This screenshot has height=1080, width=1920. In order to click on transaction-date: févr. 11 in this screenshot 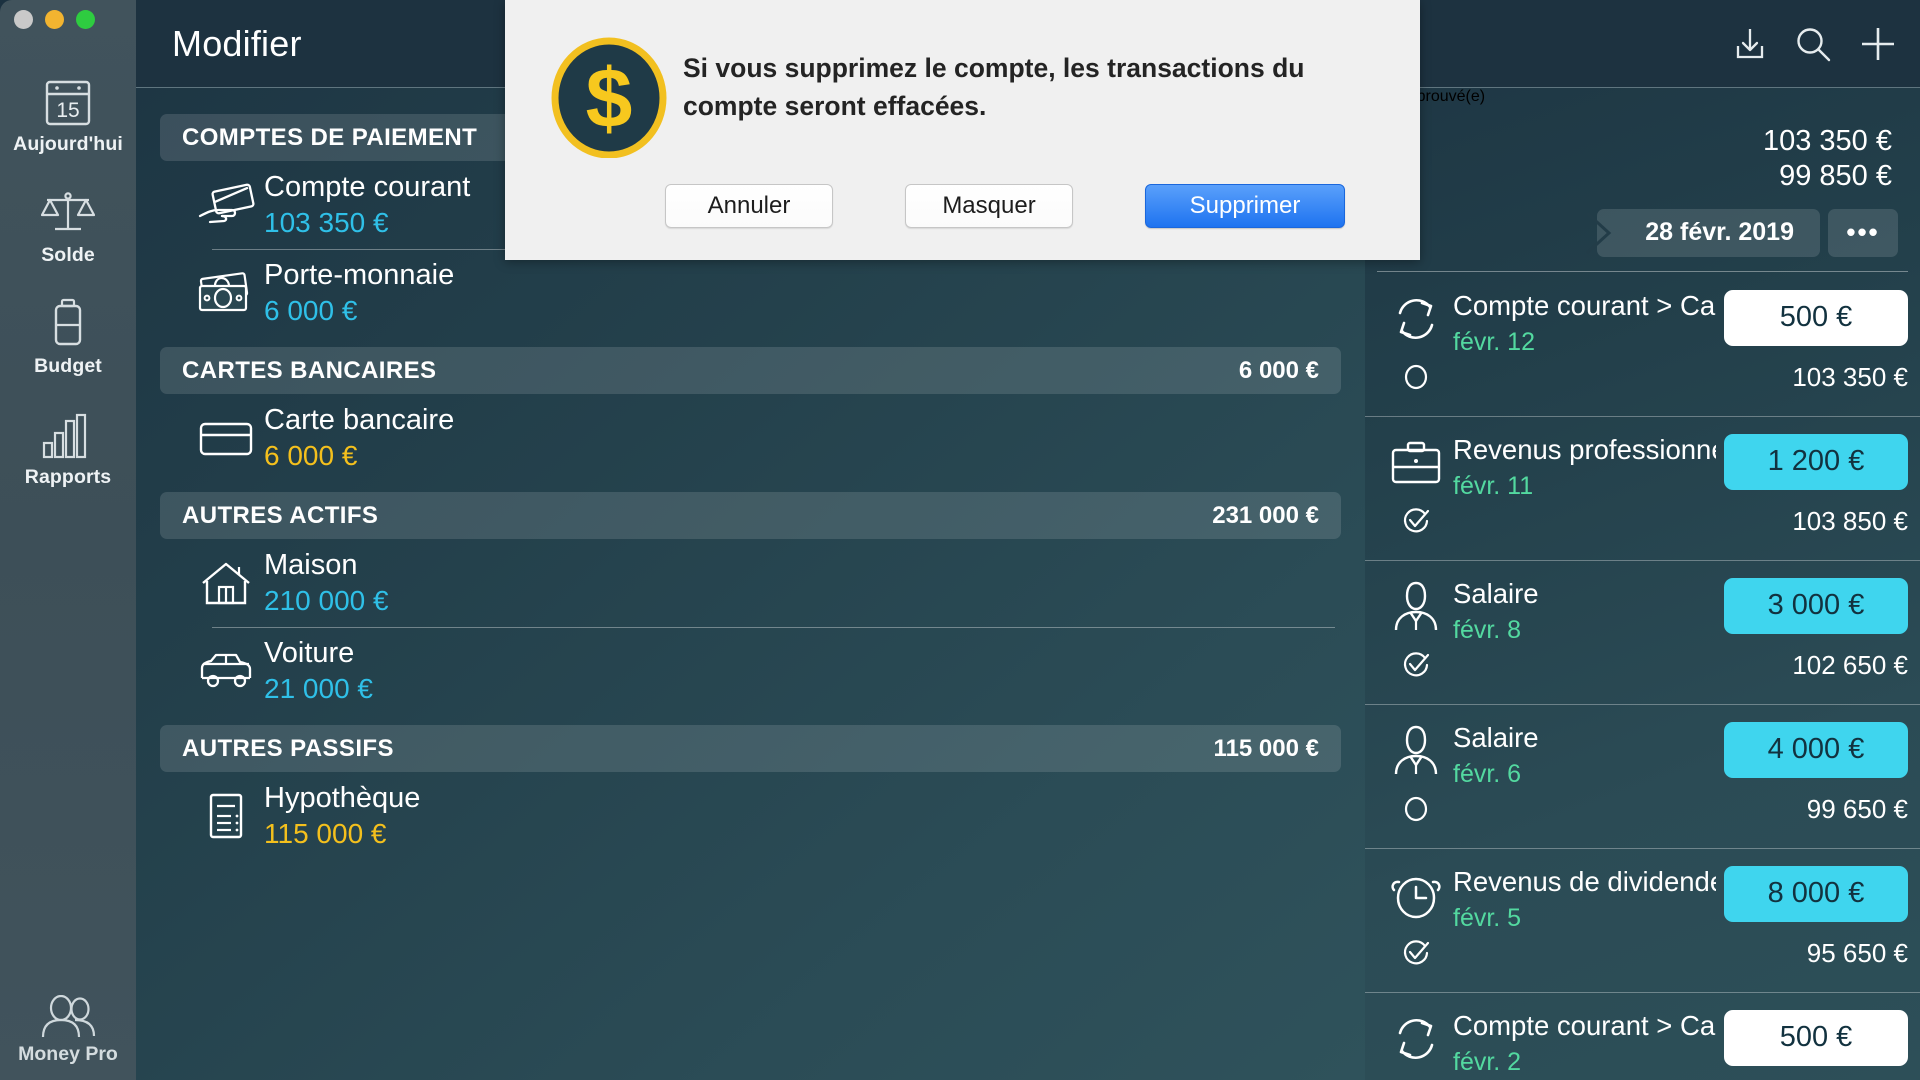, I will do `click(1493, 485)`.